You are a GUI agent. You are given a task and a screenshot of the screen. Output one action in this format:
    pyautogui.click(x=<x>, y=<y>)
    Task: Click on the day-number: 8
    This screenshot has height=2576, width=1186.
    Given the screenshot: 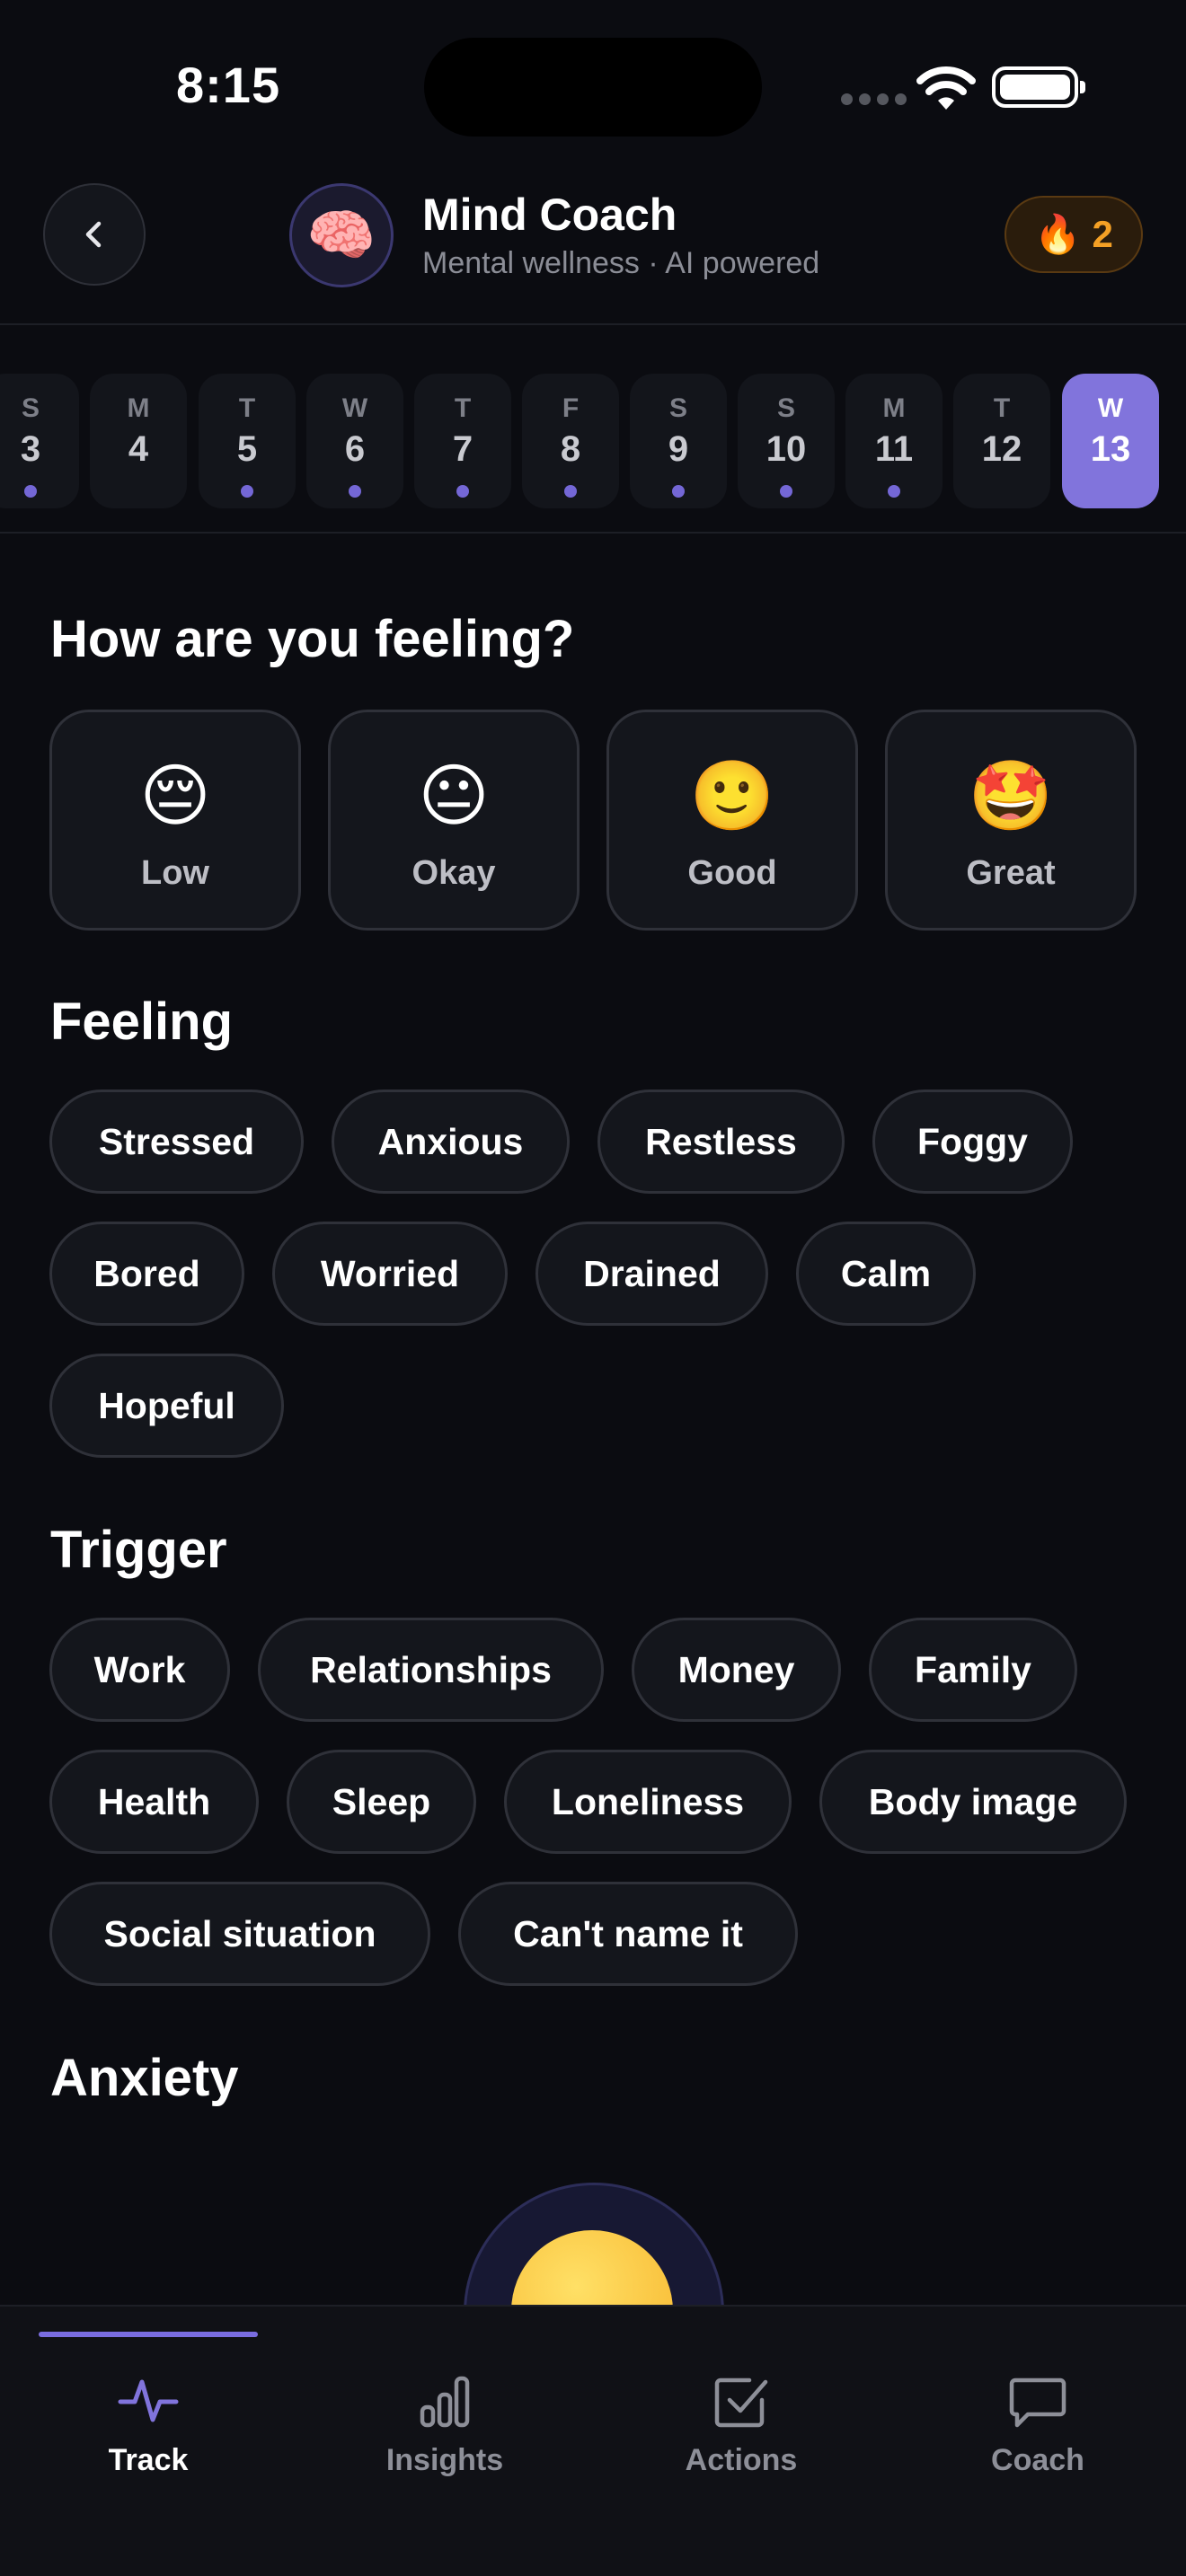 What is the action you would take?
    pyautogui.click(x=570, y=449)
    